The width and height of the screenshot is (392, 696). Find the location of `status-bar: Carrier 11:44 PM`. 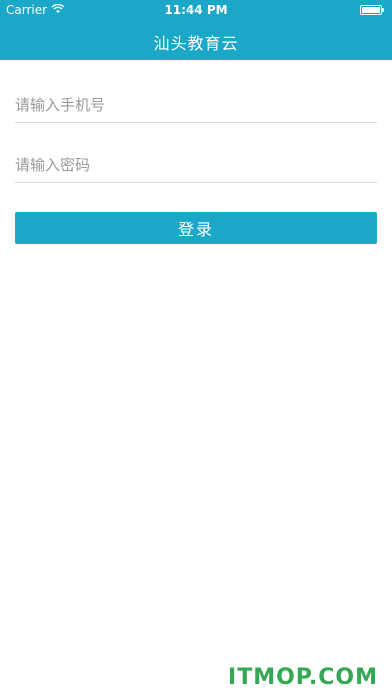

status-bar: Carrier 11:44 PM is located at coordinates (196, 10).